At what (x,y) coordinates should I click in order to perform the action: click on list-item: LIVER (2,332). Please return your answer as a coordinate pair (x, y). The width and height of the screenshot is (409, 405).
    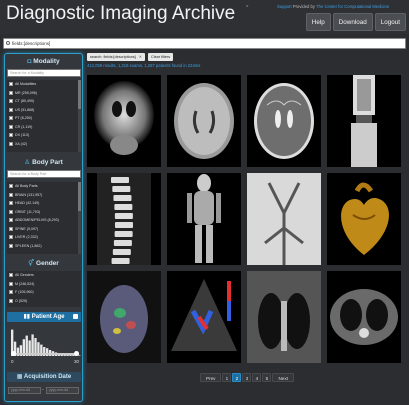
    Looking at the image, I should click on (44, 237).